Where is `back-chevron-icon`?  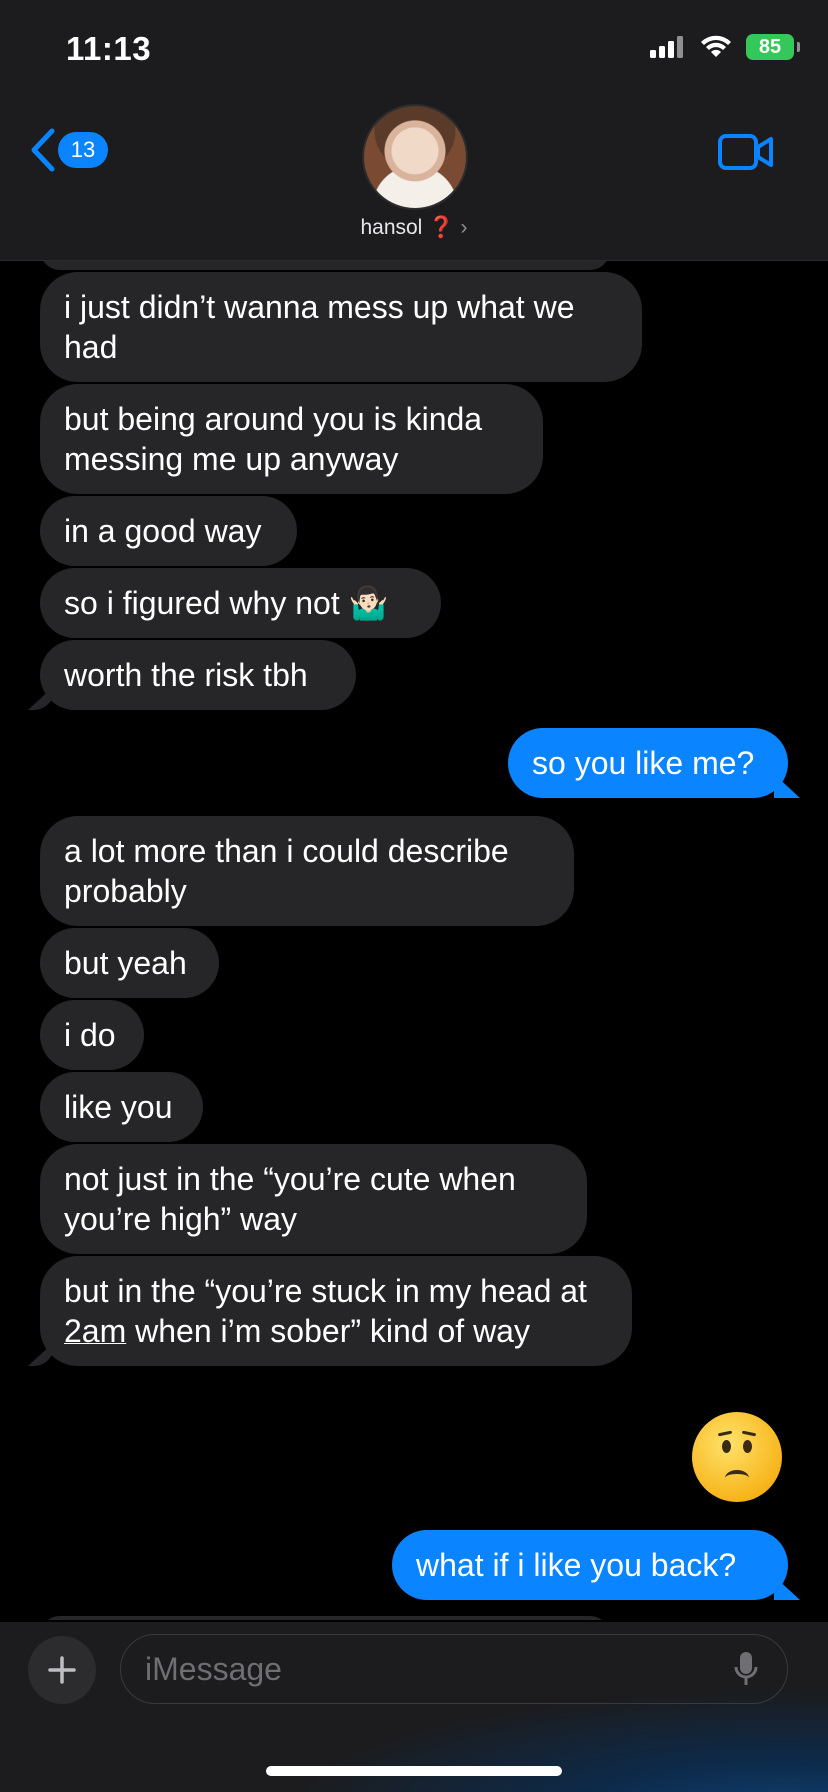 back-chevron-icon is located at coordinates (43, 150).